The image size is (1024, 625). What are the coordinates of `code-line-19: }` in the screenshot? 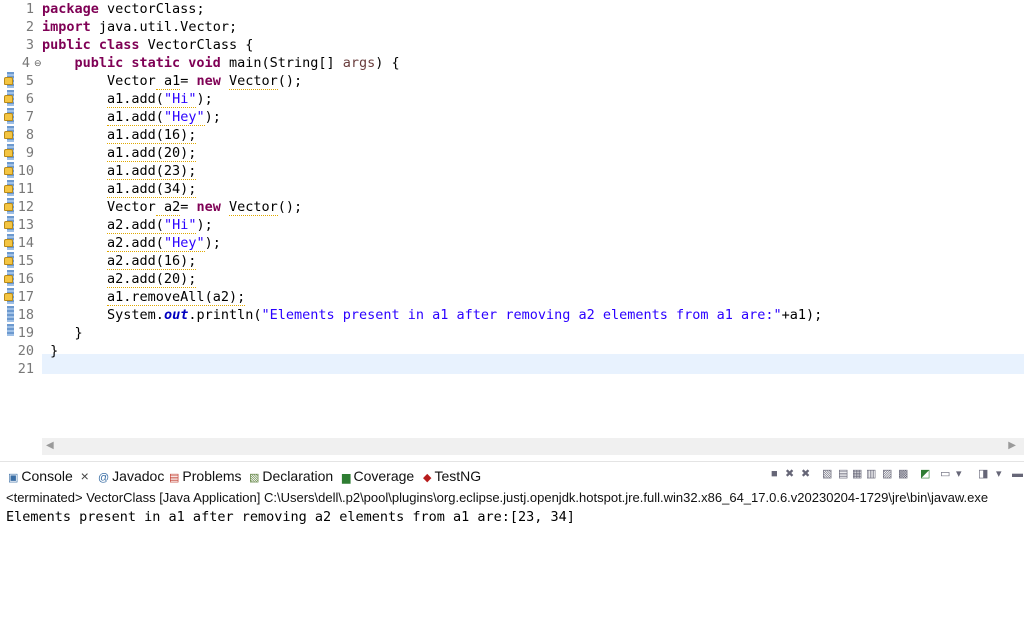 It's located at (62, 333).